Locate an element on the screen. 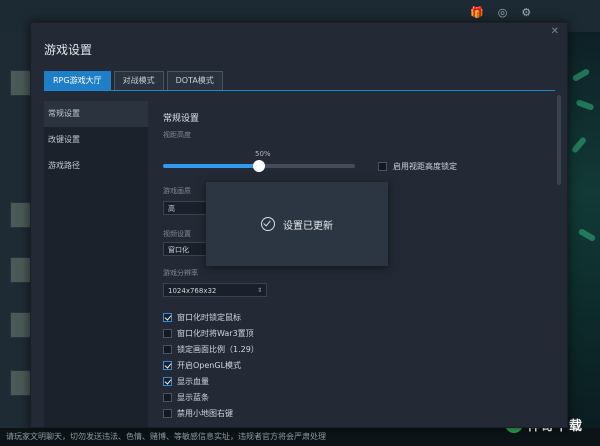 The image size is (600, 446). display-mode-label: 游戏画质 is located at coordinates (177, 191).